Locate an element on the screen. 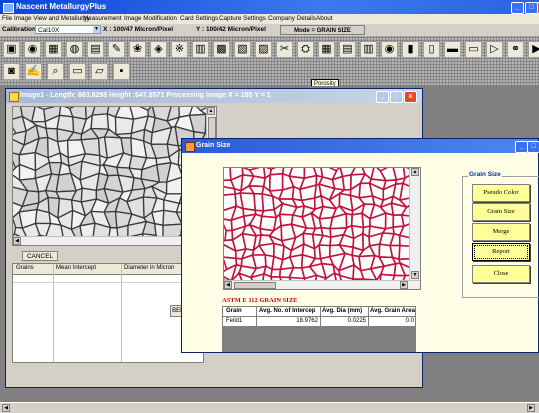  grid-col-grains: Grains is located at coordinates (25, 268).